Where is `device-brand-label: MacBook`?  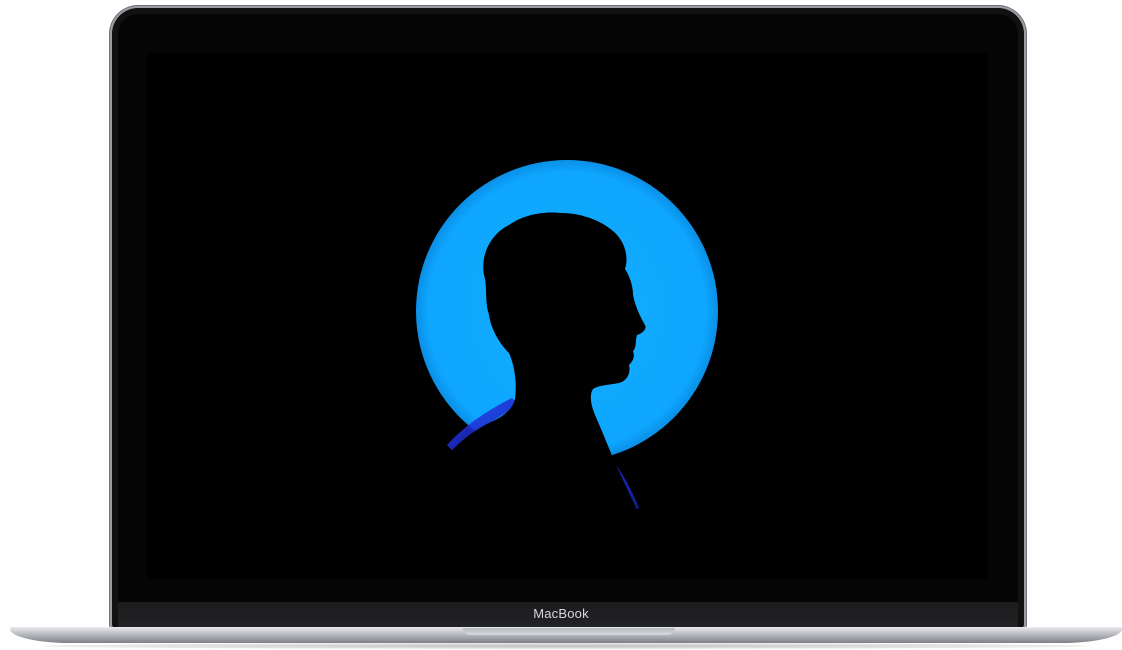 device-brand-label: MacBook is located at coordinates (561, 613).